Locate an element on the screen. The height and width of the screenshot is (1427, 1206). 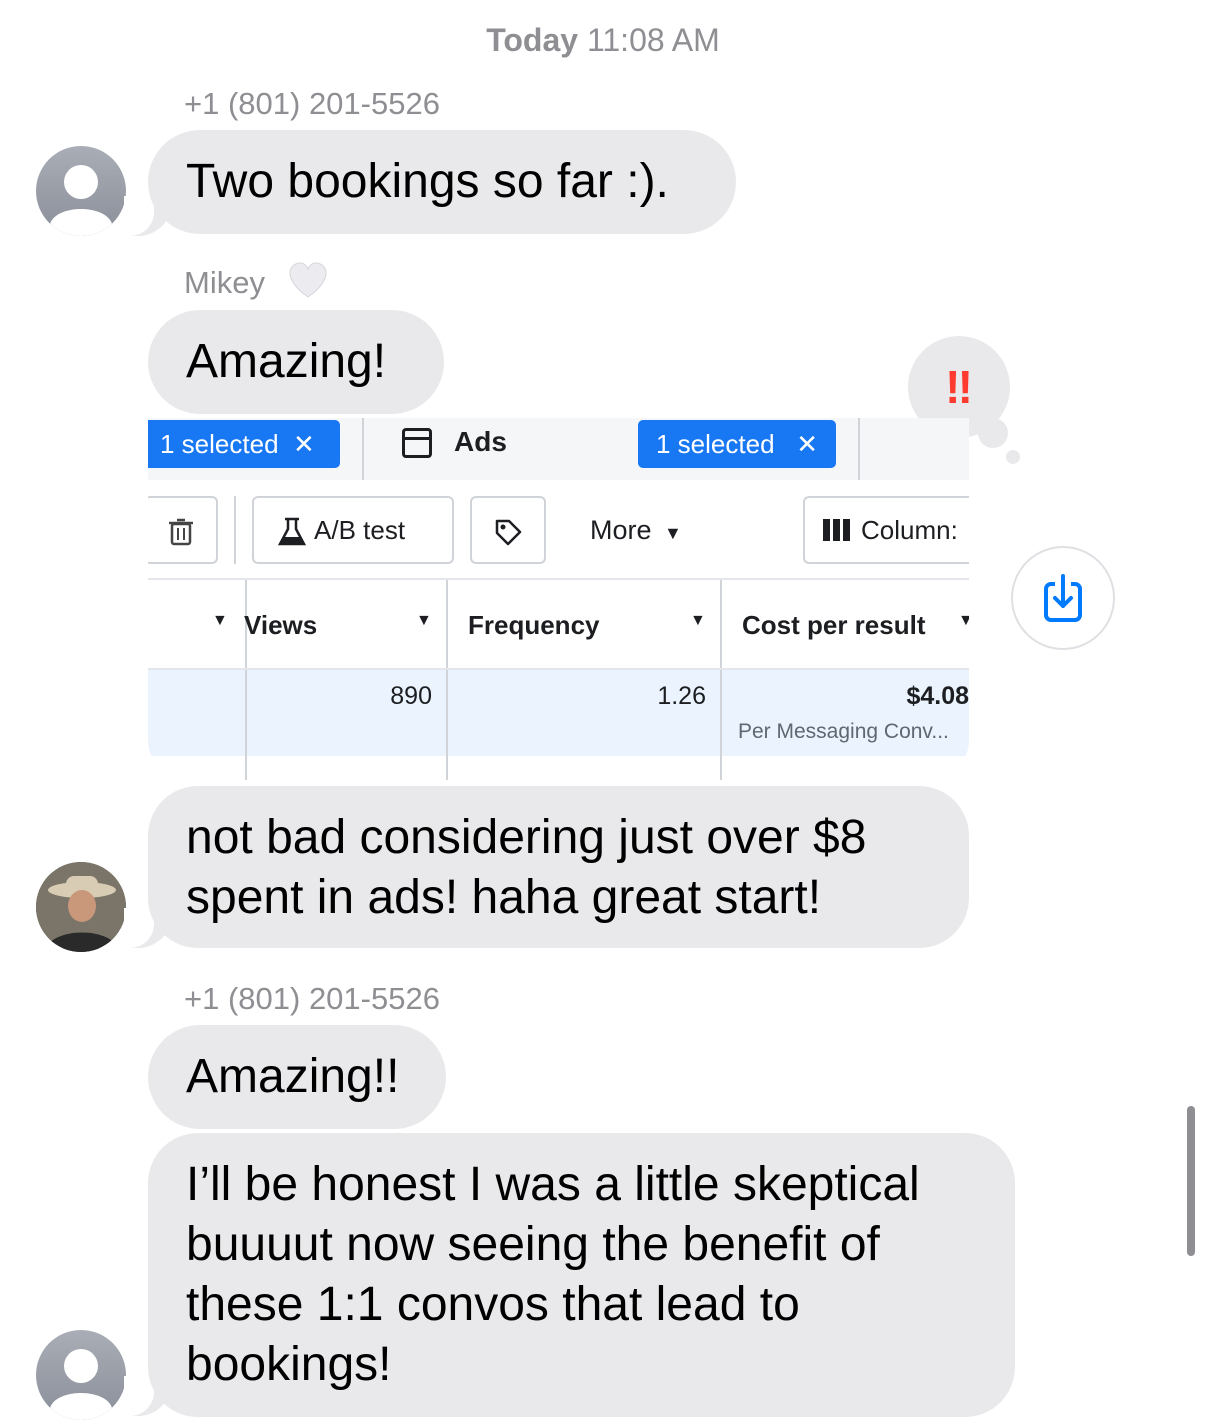
columns-button: Column: is located at coordinates (886, 530).